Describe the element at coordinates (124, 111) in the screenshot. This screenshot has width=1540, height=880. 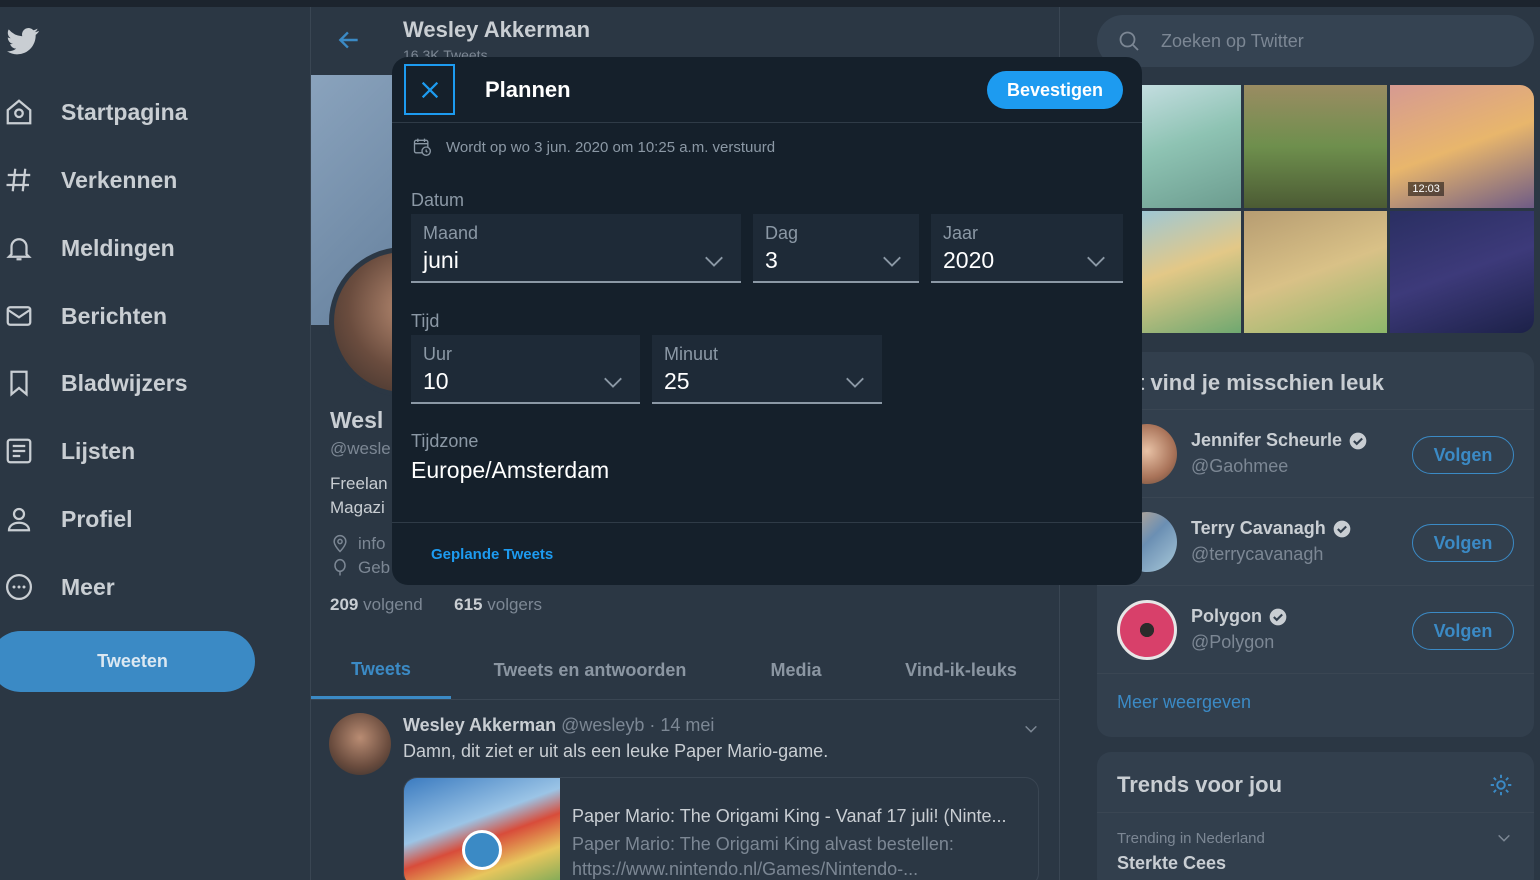
I see `sidebar-item-label: Startpagina` at that location.